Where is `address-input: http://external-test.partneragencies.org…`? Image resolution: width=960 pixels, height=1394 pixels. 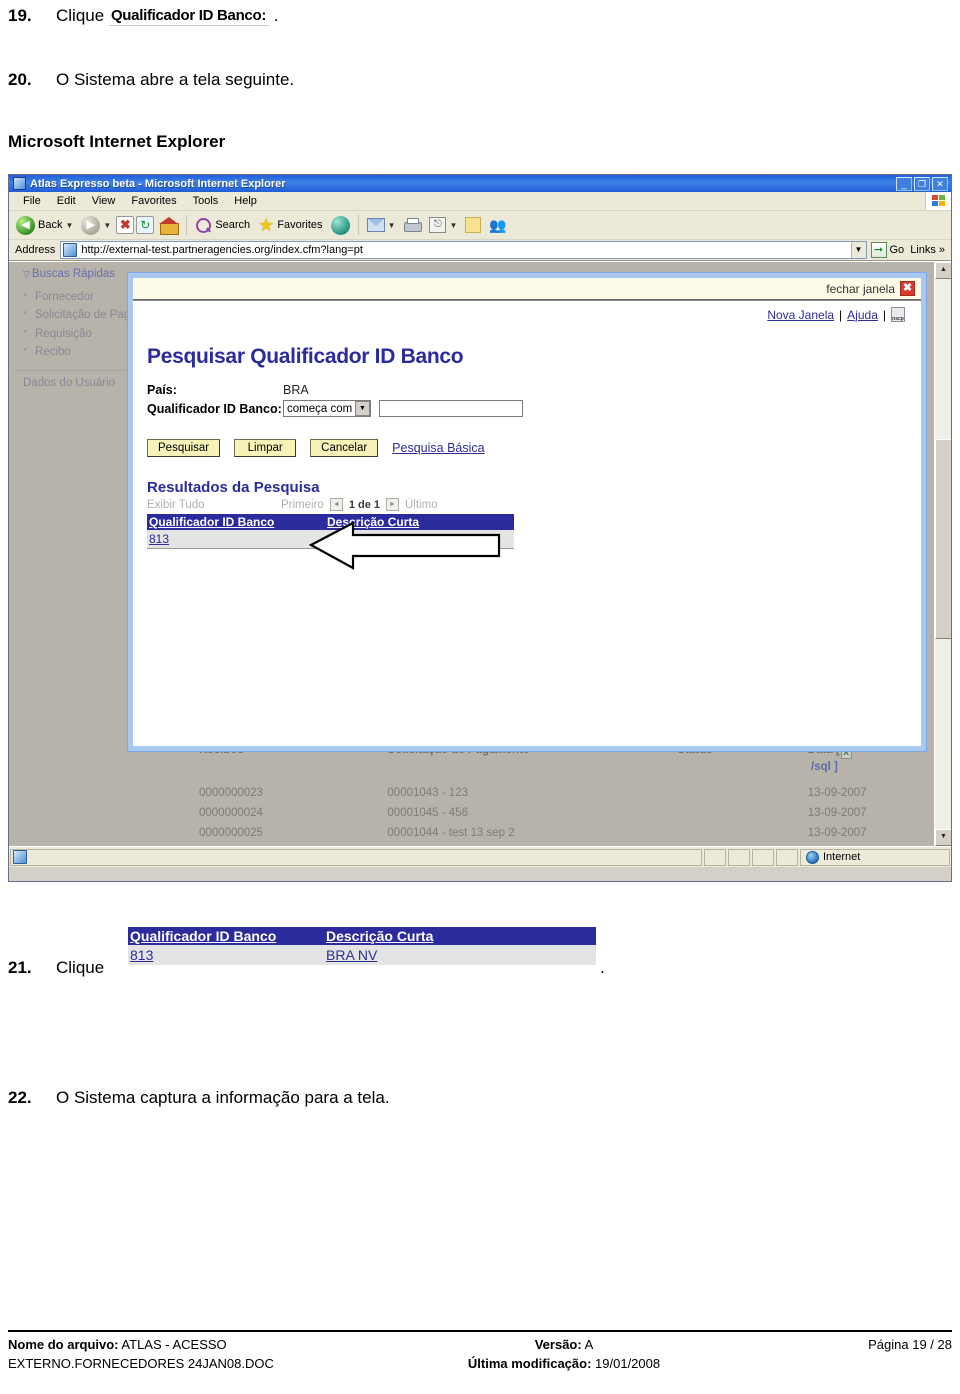 address-input: http://external-test.partneragencies.org… is located at coordinates (463, 250).